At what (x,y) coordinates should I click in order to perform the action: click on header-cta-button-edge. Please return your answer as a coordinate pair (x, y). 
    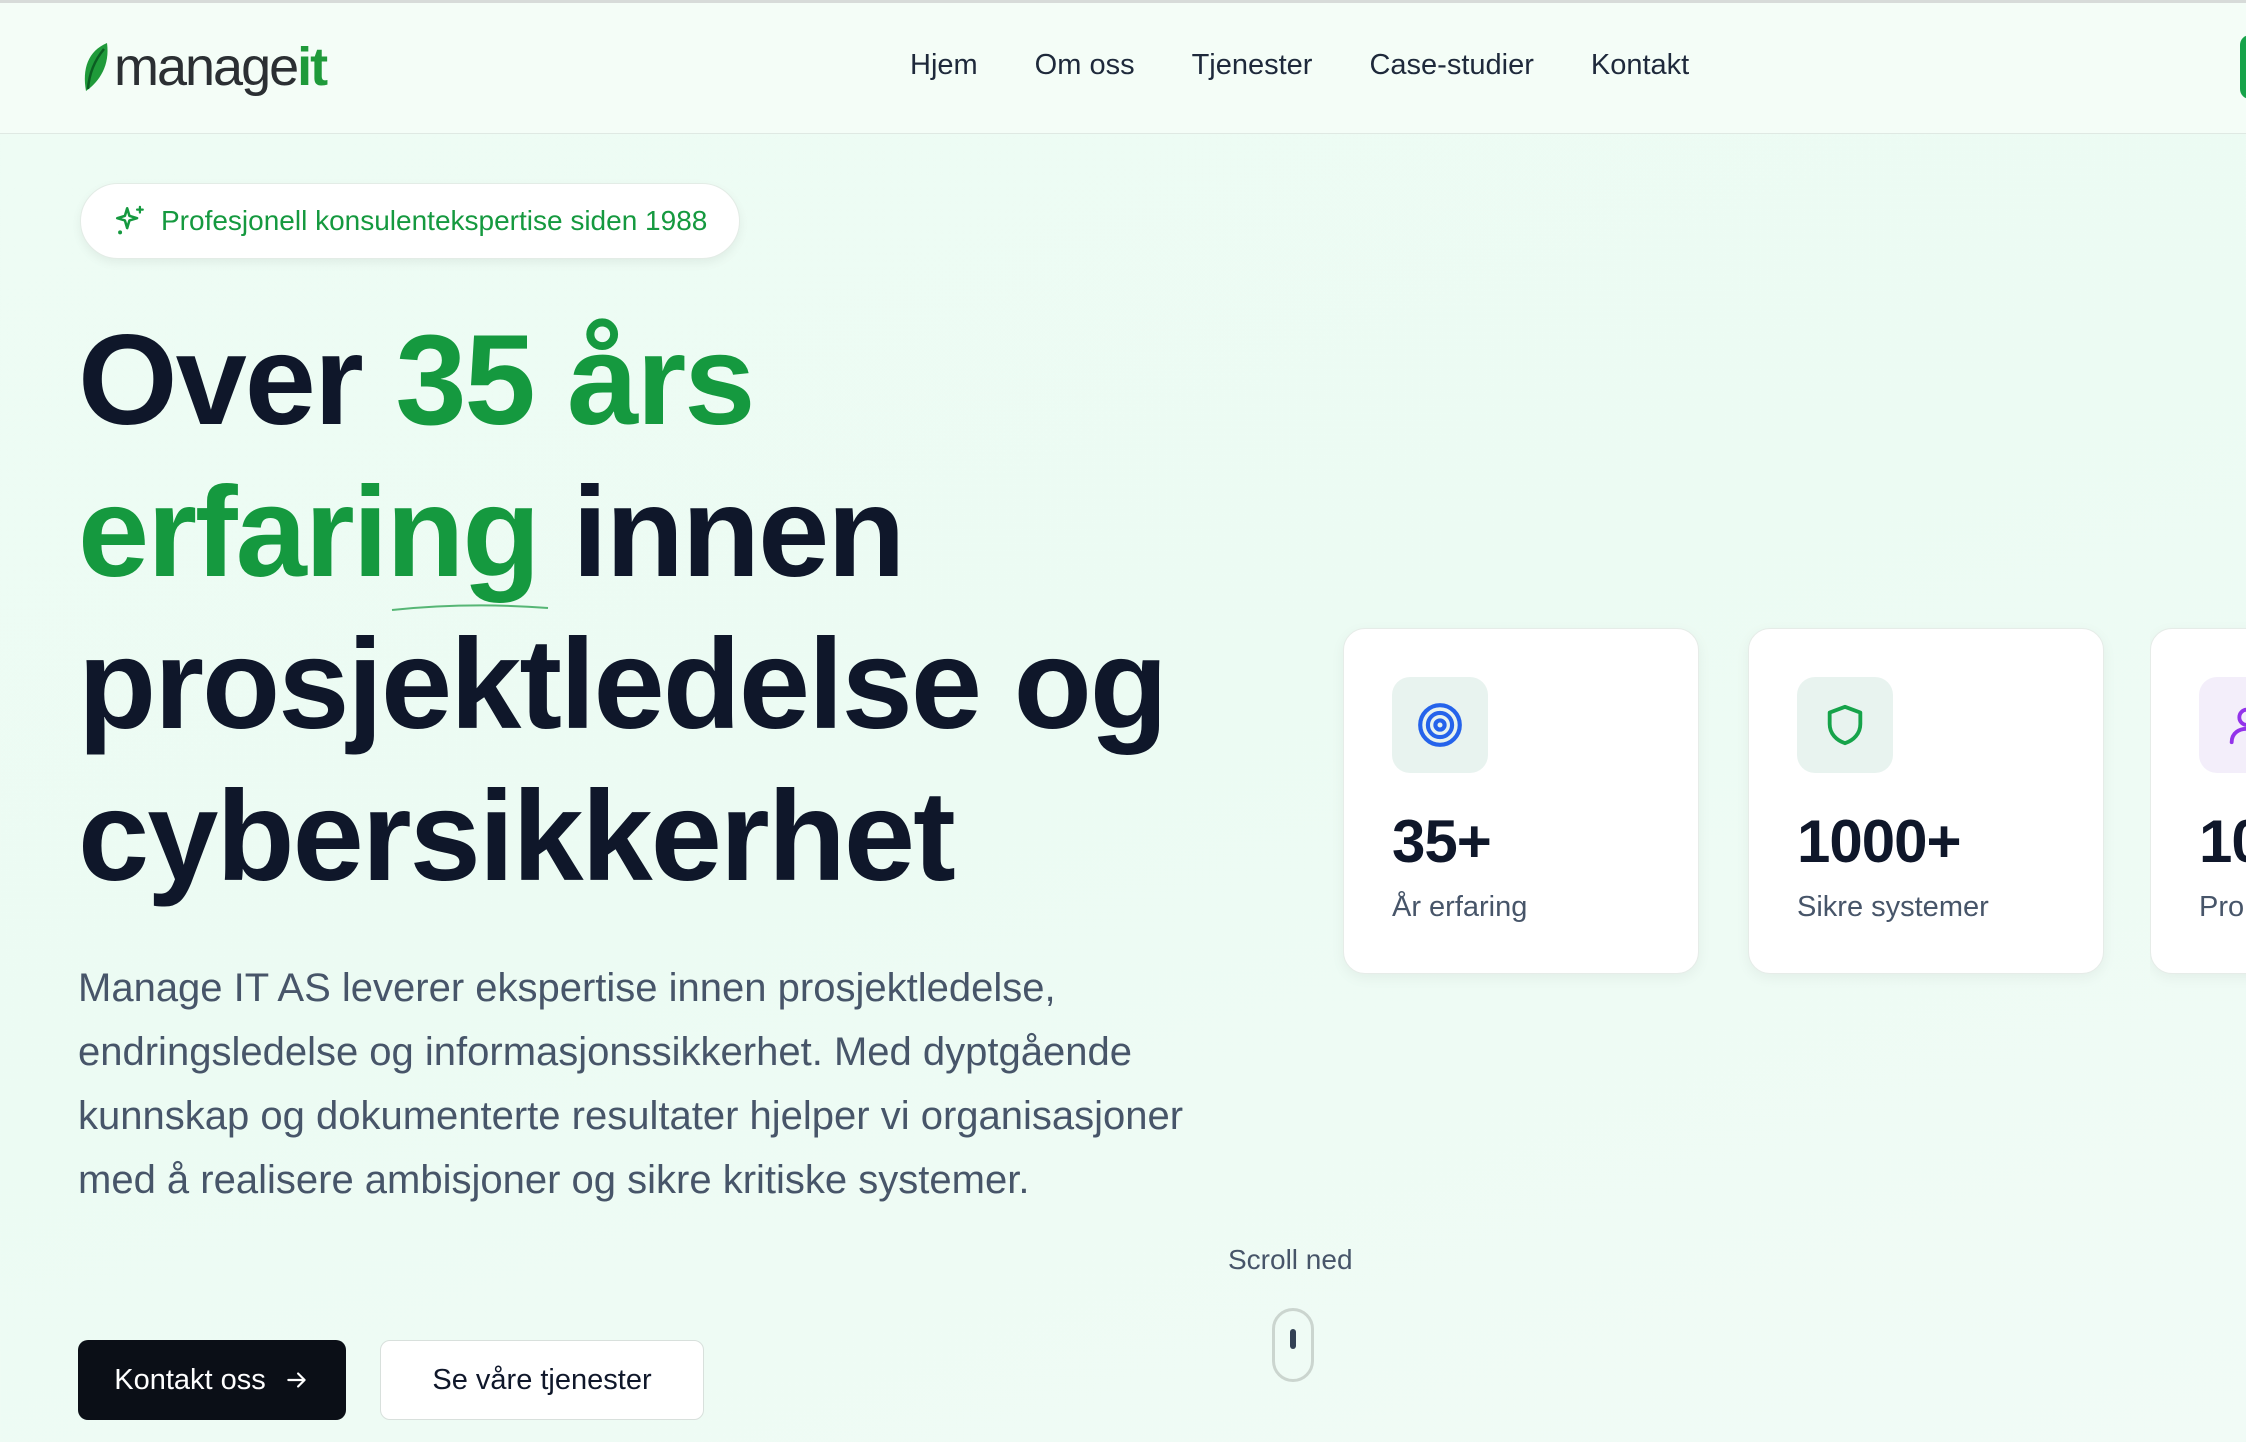
    Looking at the image, I should click on (2243, 67).